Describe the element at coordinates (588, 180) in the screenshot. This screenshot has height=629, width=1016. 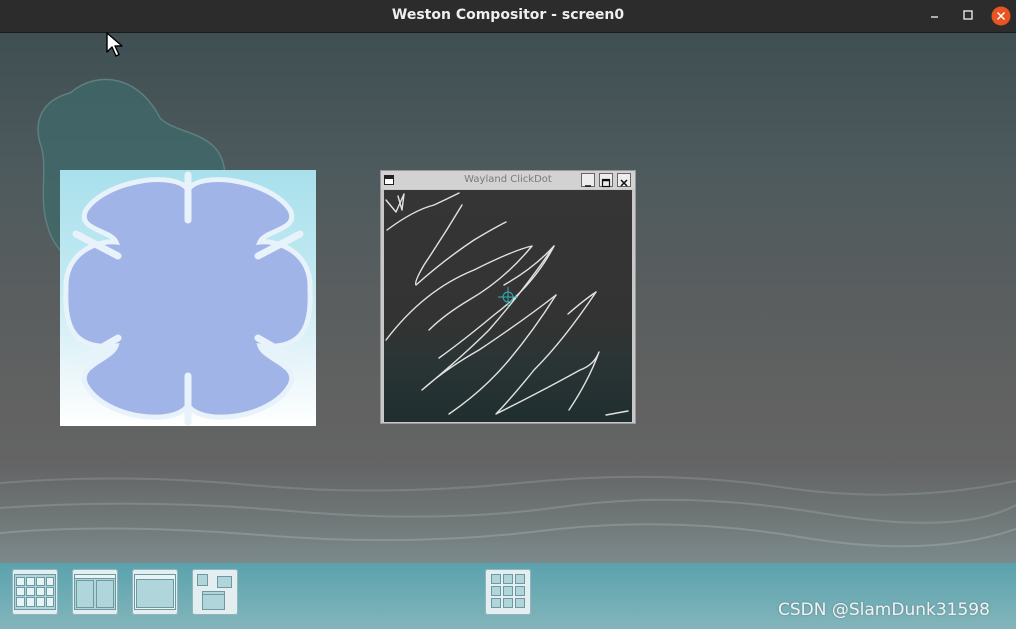
I see `clickdot-minimize-button` at that location.